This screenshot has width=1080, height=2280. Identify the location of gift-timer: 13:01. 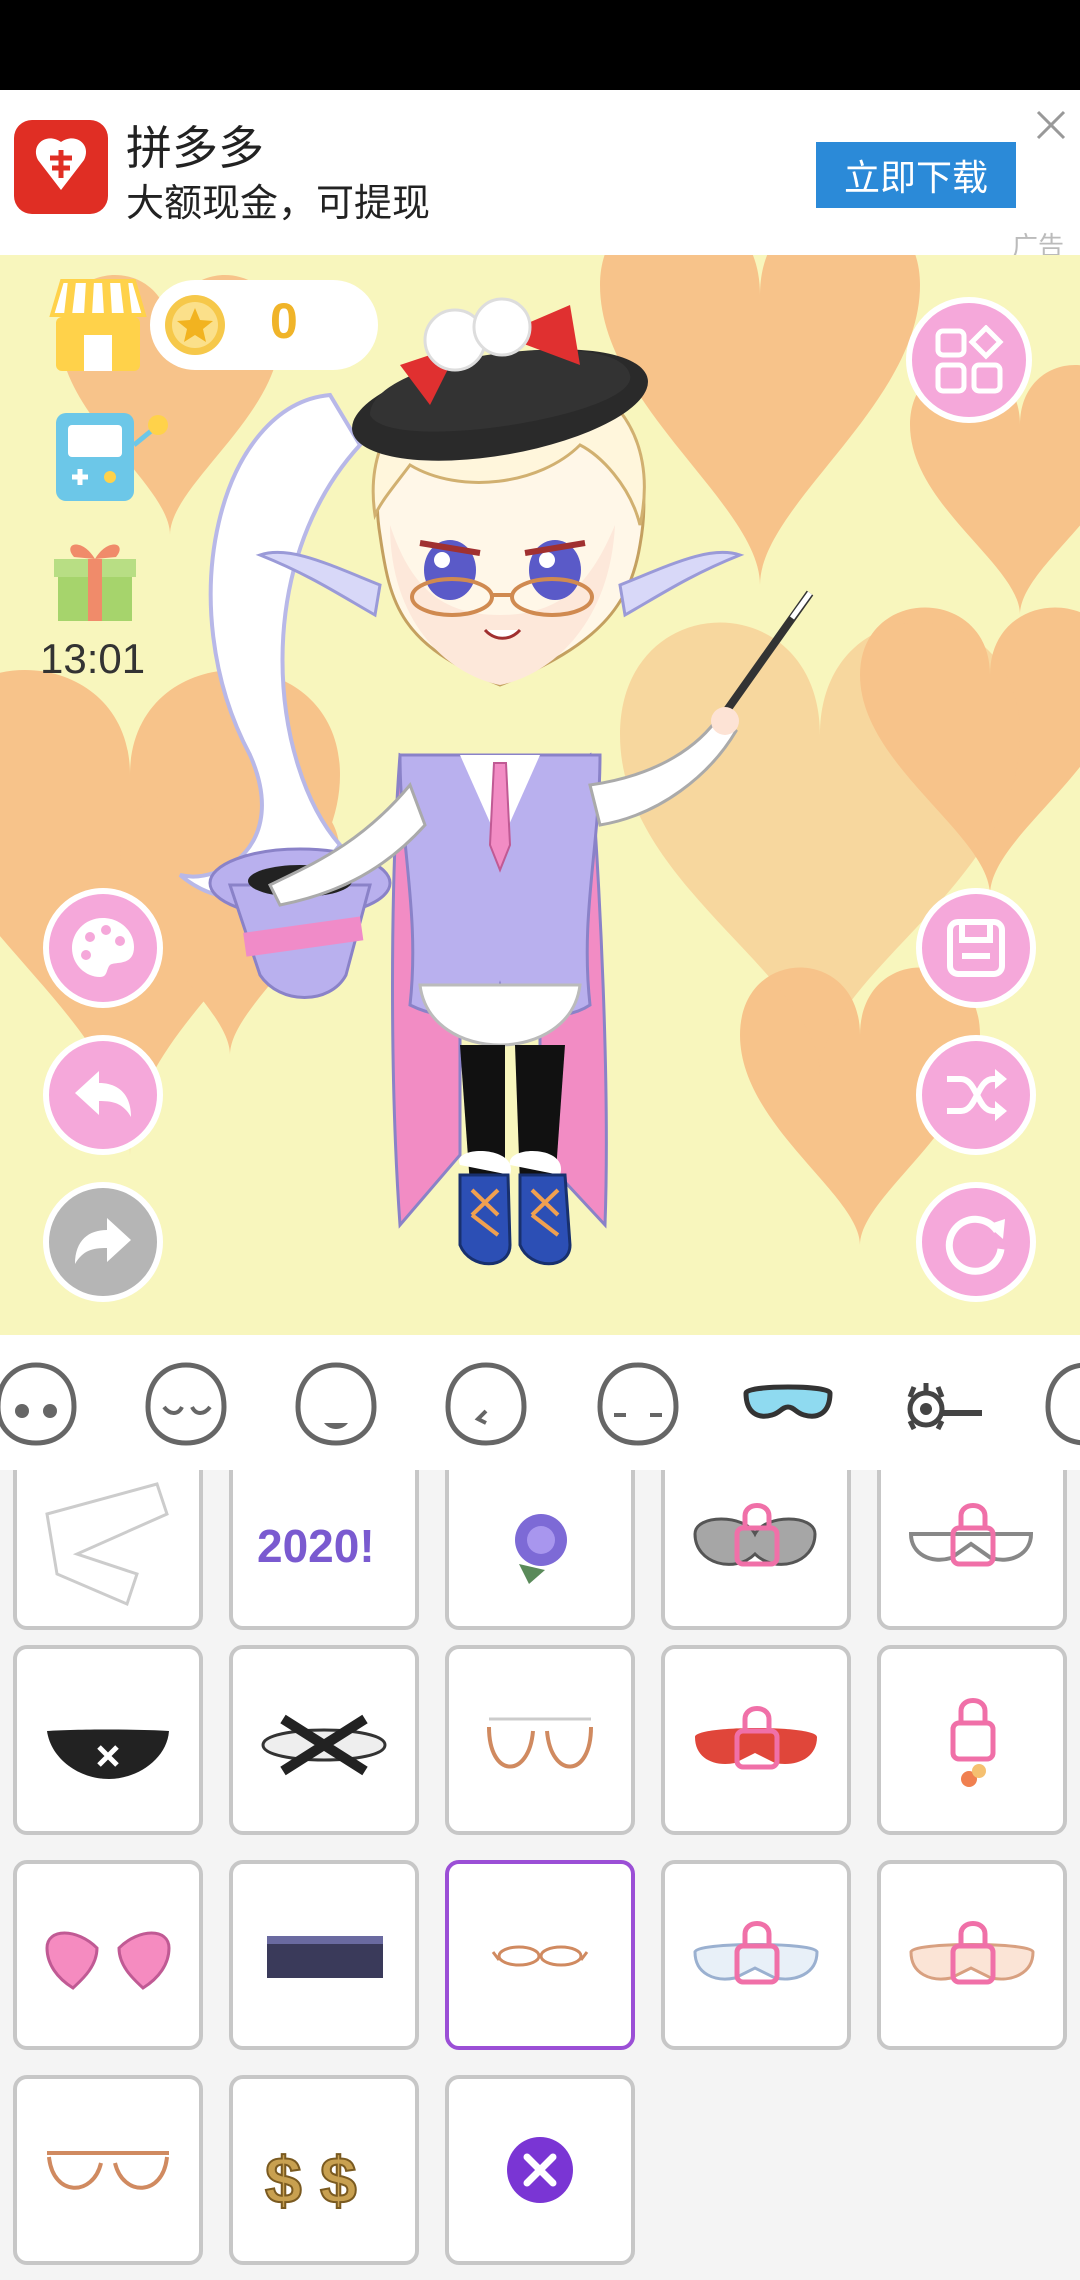
(93, 658).